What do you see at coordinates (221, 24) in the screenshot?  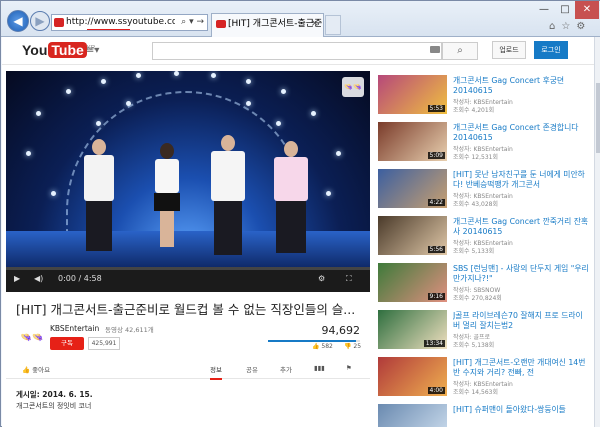 I see `tab-youtube-favicon-icon` at bounding box center [221, 24].